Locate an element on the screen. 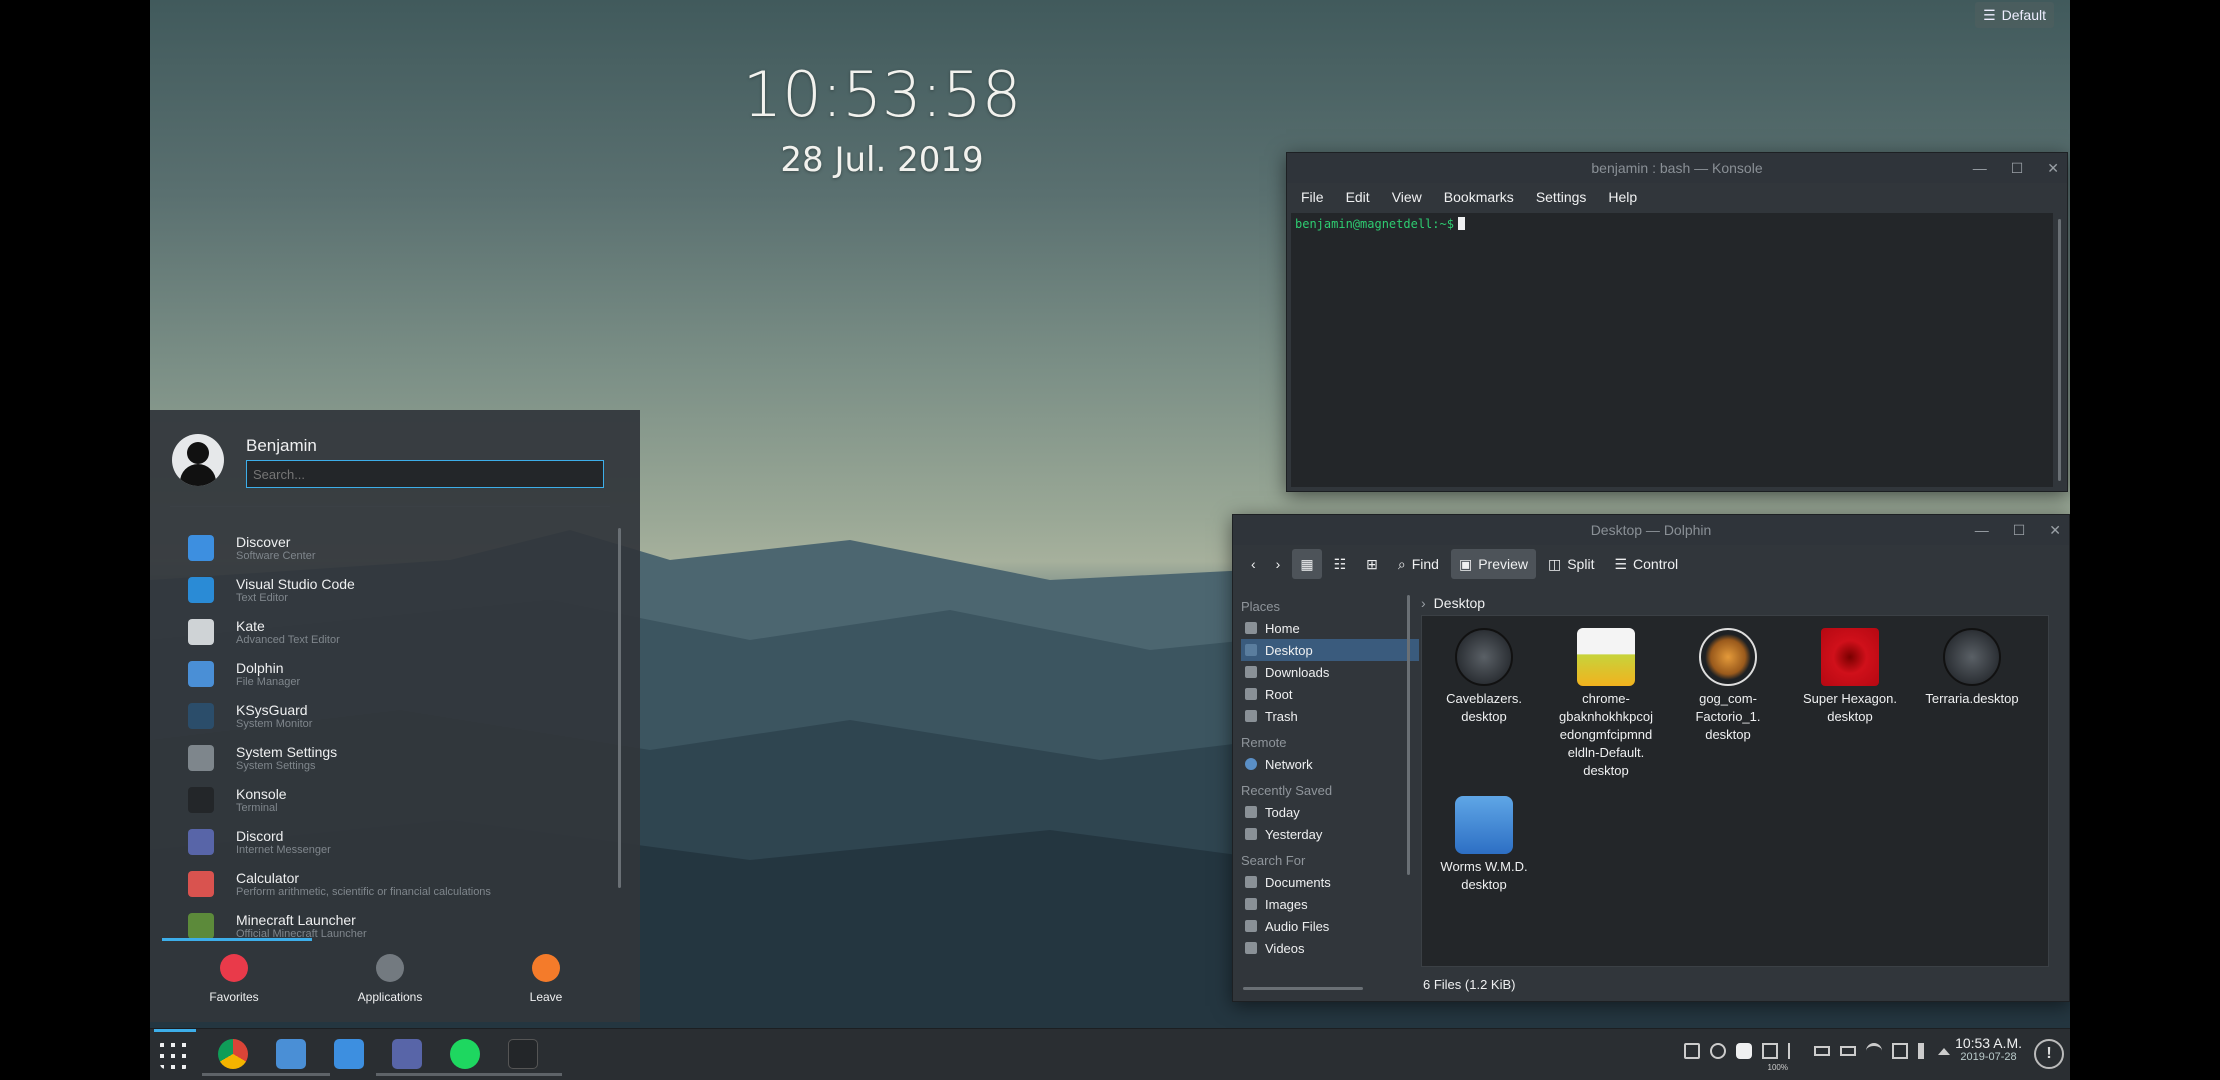 The height and width of the screenshot is (1080, 2220). calculator-icon is located at coordinates (201, 884).